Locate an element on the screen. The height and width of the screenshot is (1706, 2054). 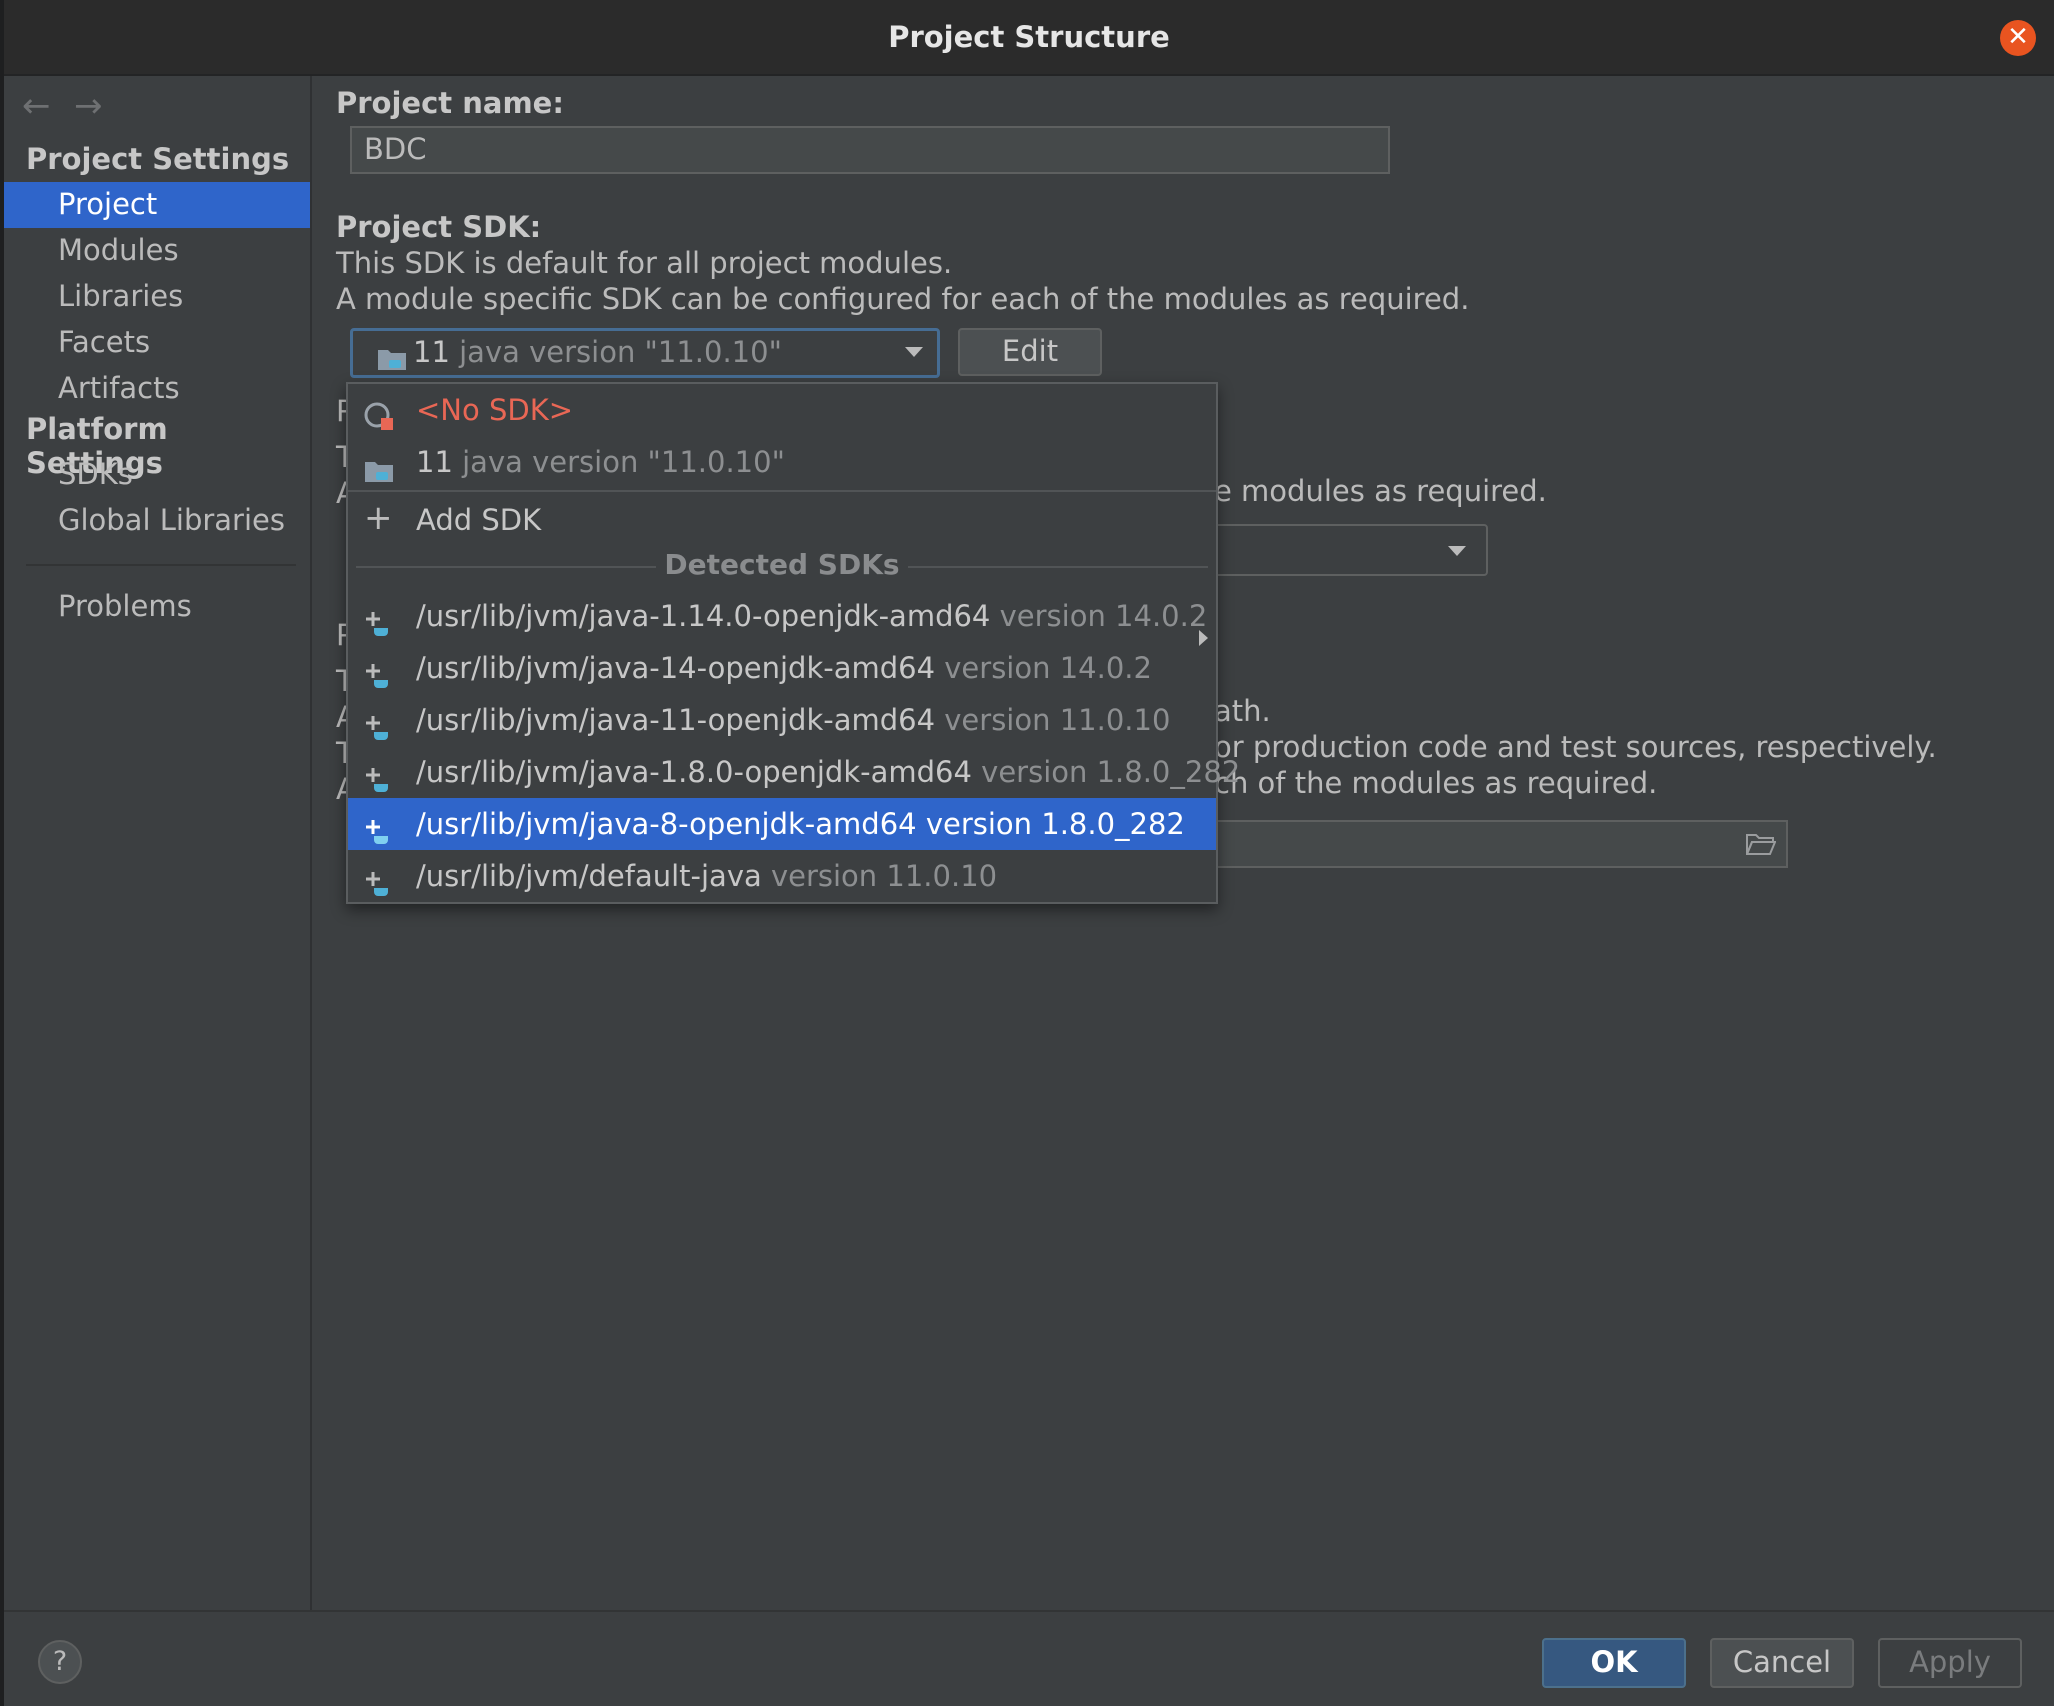
compiler-output-desc-line1: ath. is located at coordinates (1242, 711).